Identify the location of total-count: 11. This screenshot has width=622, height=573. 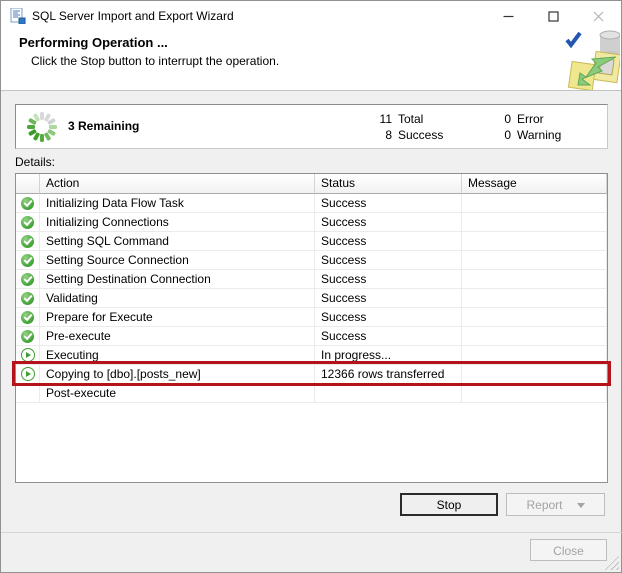
(385, 119).